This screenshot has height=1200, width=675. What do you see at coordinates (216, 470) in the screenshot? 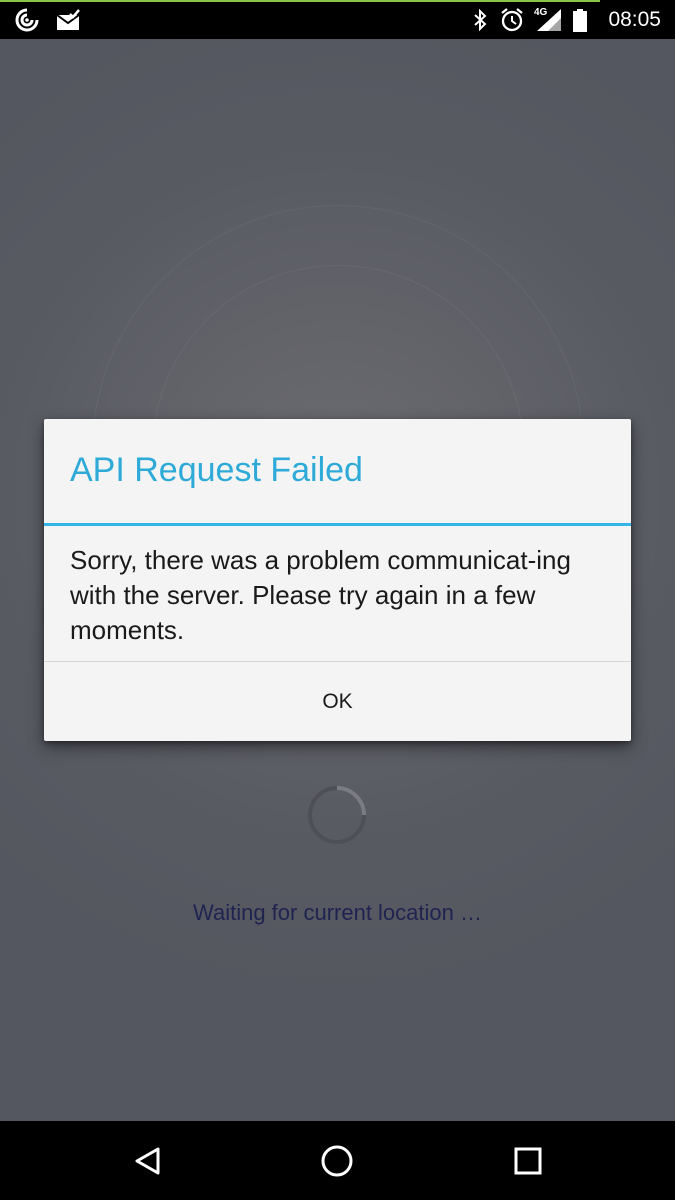
I see `dialog-title: API Request Failed` at bounding box center [216, 470].